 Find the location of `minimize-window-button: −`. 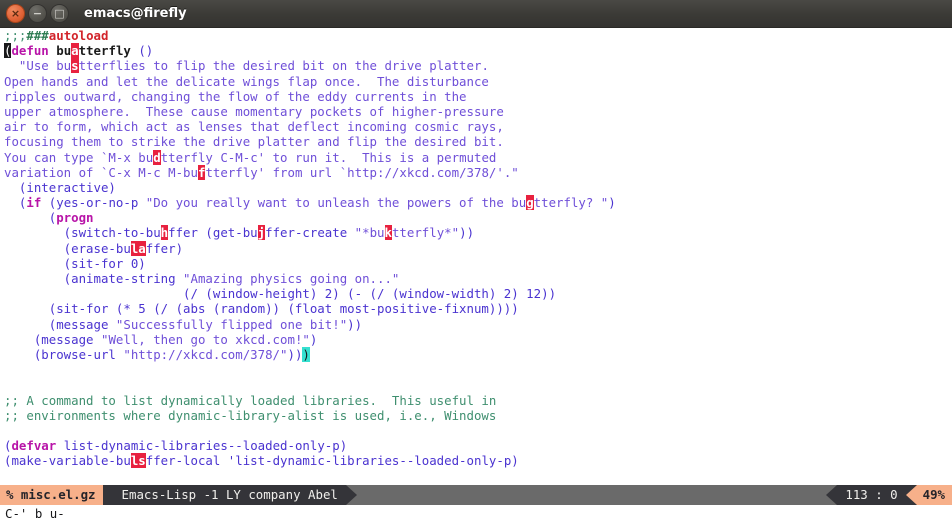

minimize-window-button: − is located at coordinates (37, 13).